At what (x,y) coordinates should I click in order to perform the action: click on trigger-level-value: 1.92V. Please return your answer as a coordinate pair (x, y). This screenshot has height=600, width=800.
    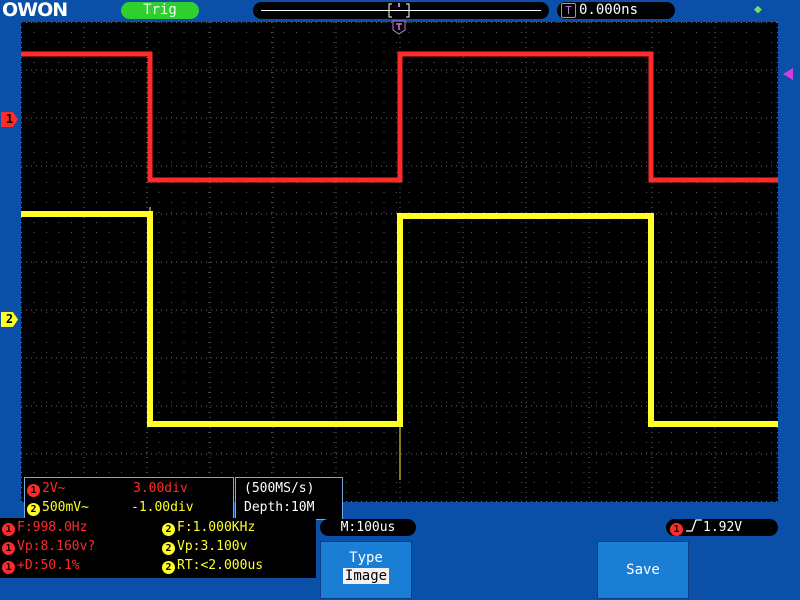
    Looking at the image, I should click on (723, 527).